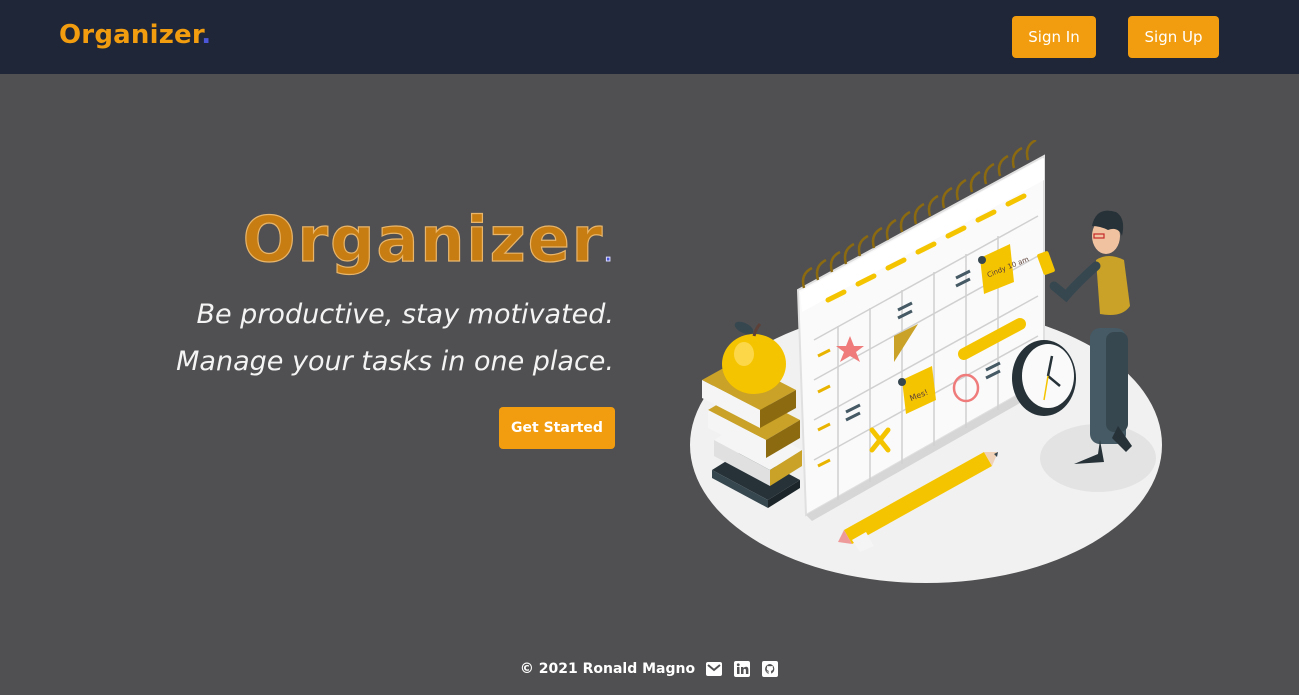 The height and width of the screenshot is (695, 1299). I want to click on sign-in-button: Sign In, so click(1054, 37).